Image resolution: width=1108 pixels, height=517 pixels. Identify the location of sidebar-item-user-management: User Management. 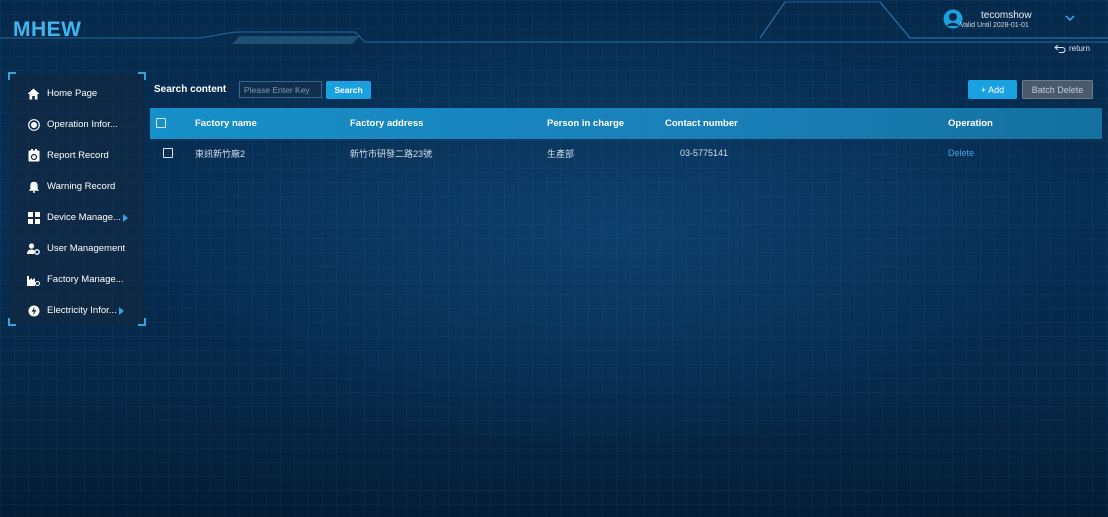
(77, 248).